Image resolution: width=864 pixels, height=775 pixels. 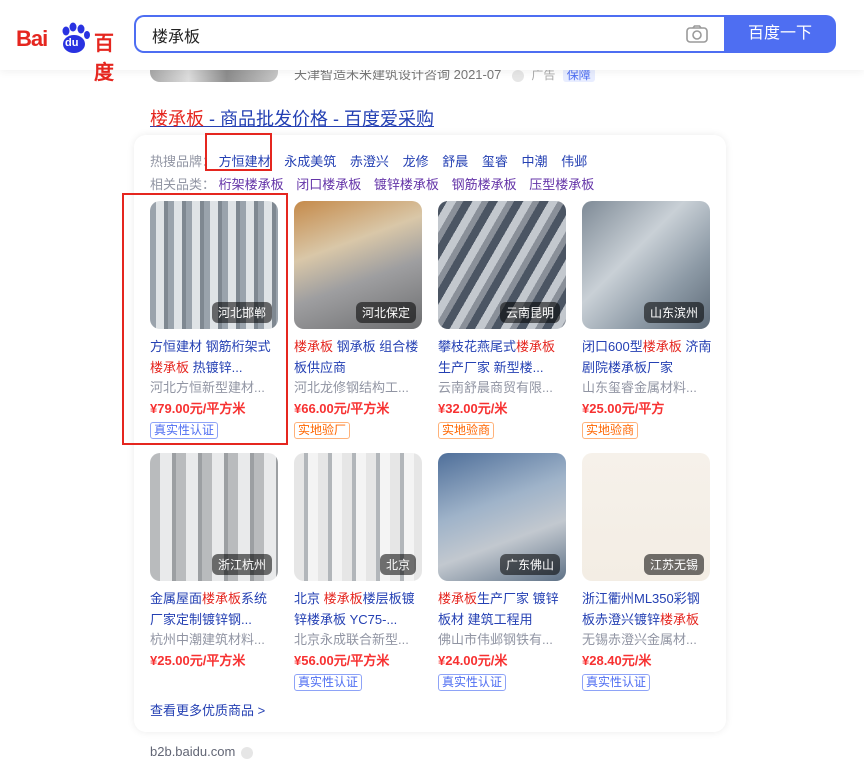 I want to click on product-name: 浙江衢州ML350彩钢板赤澄兴镀锌楼承板, so click(x=647, y=609).